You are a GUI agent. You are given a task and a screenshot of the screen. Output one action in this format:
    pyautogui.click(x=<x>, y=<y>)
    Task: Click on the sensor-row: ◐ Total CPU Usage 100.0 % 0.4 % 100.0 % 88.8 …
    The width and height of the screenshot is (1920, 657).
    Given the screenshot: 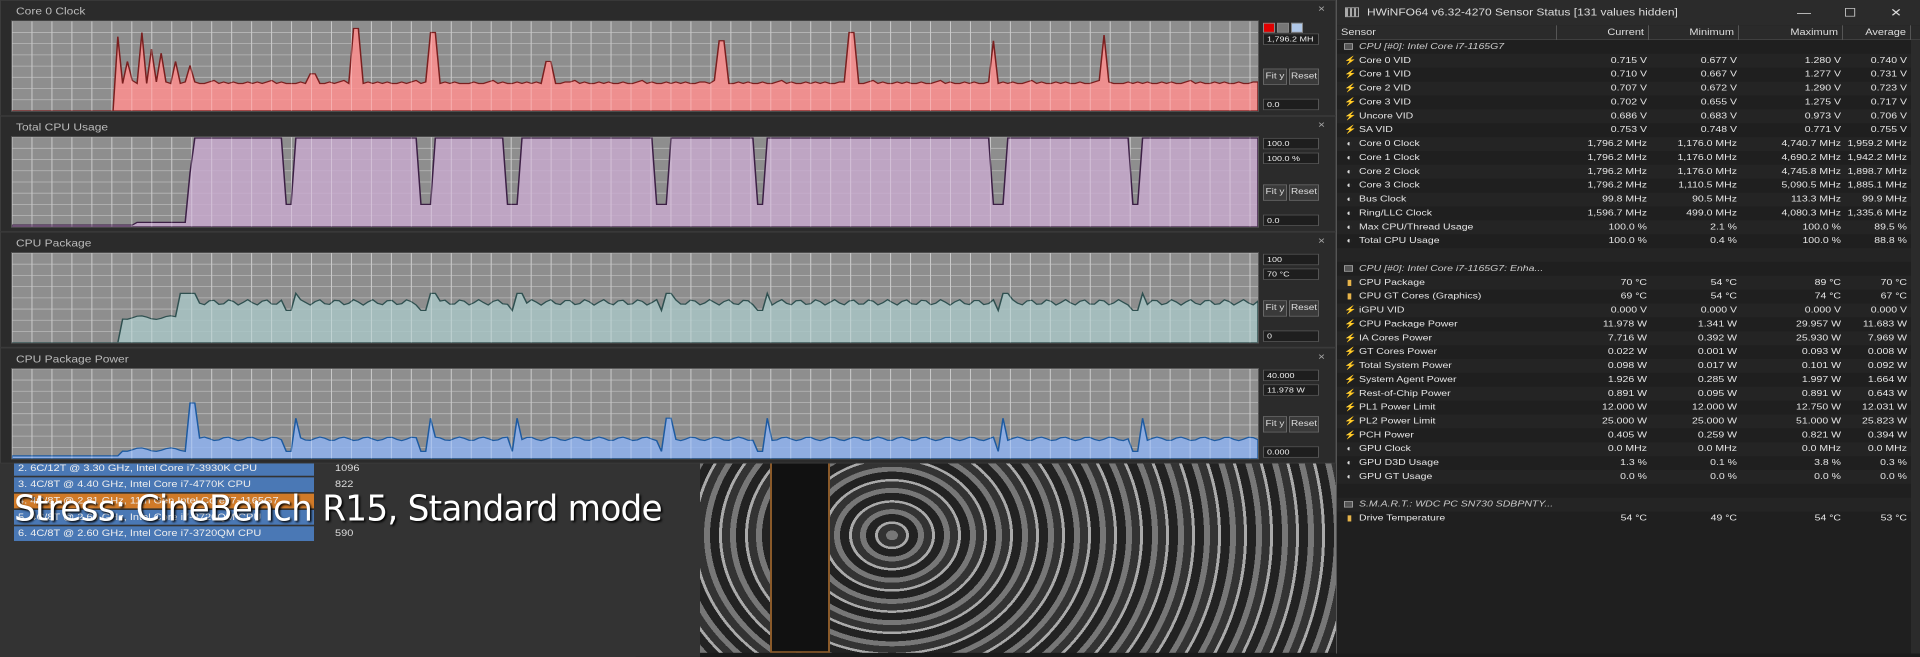 What is the action you would take?
    pyautogui.click(x=1624, y=241)
    